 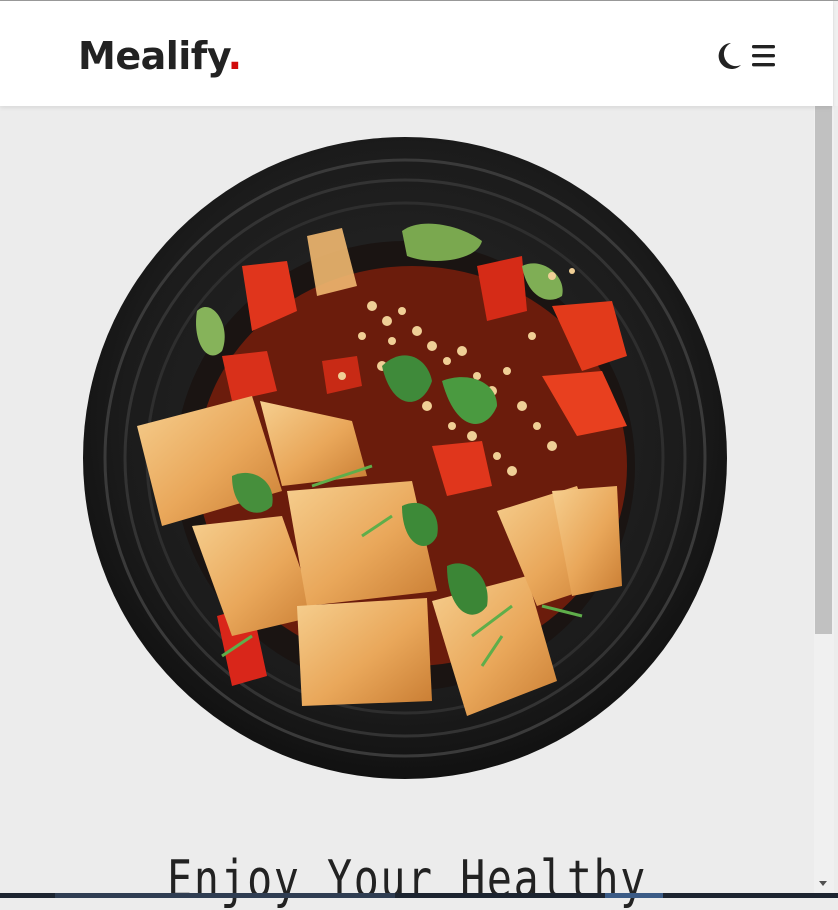 What do you see at coordinates (153, 56) in the screenshot?
I see `brand-name: Mealify` at bounding box center [153, 56].